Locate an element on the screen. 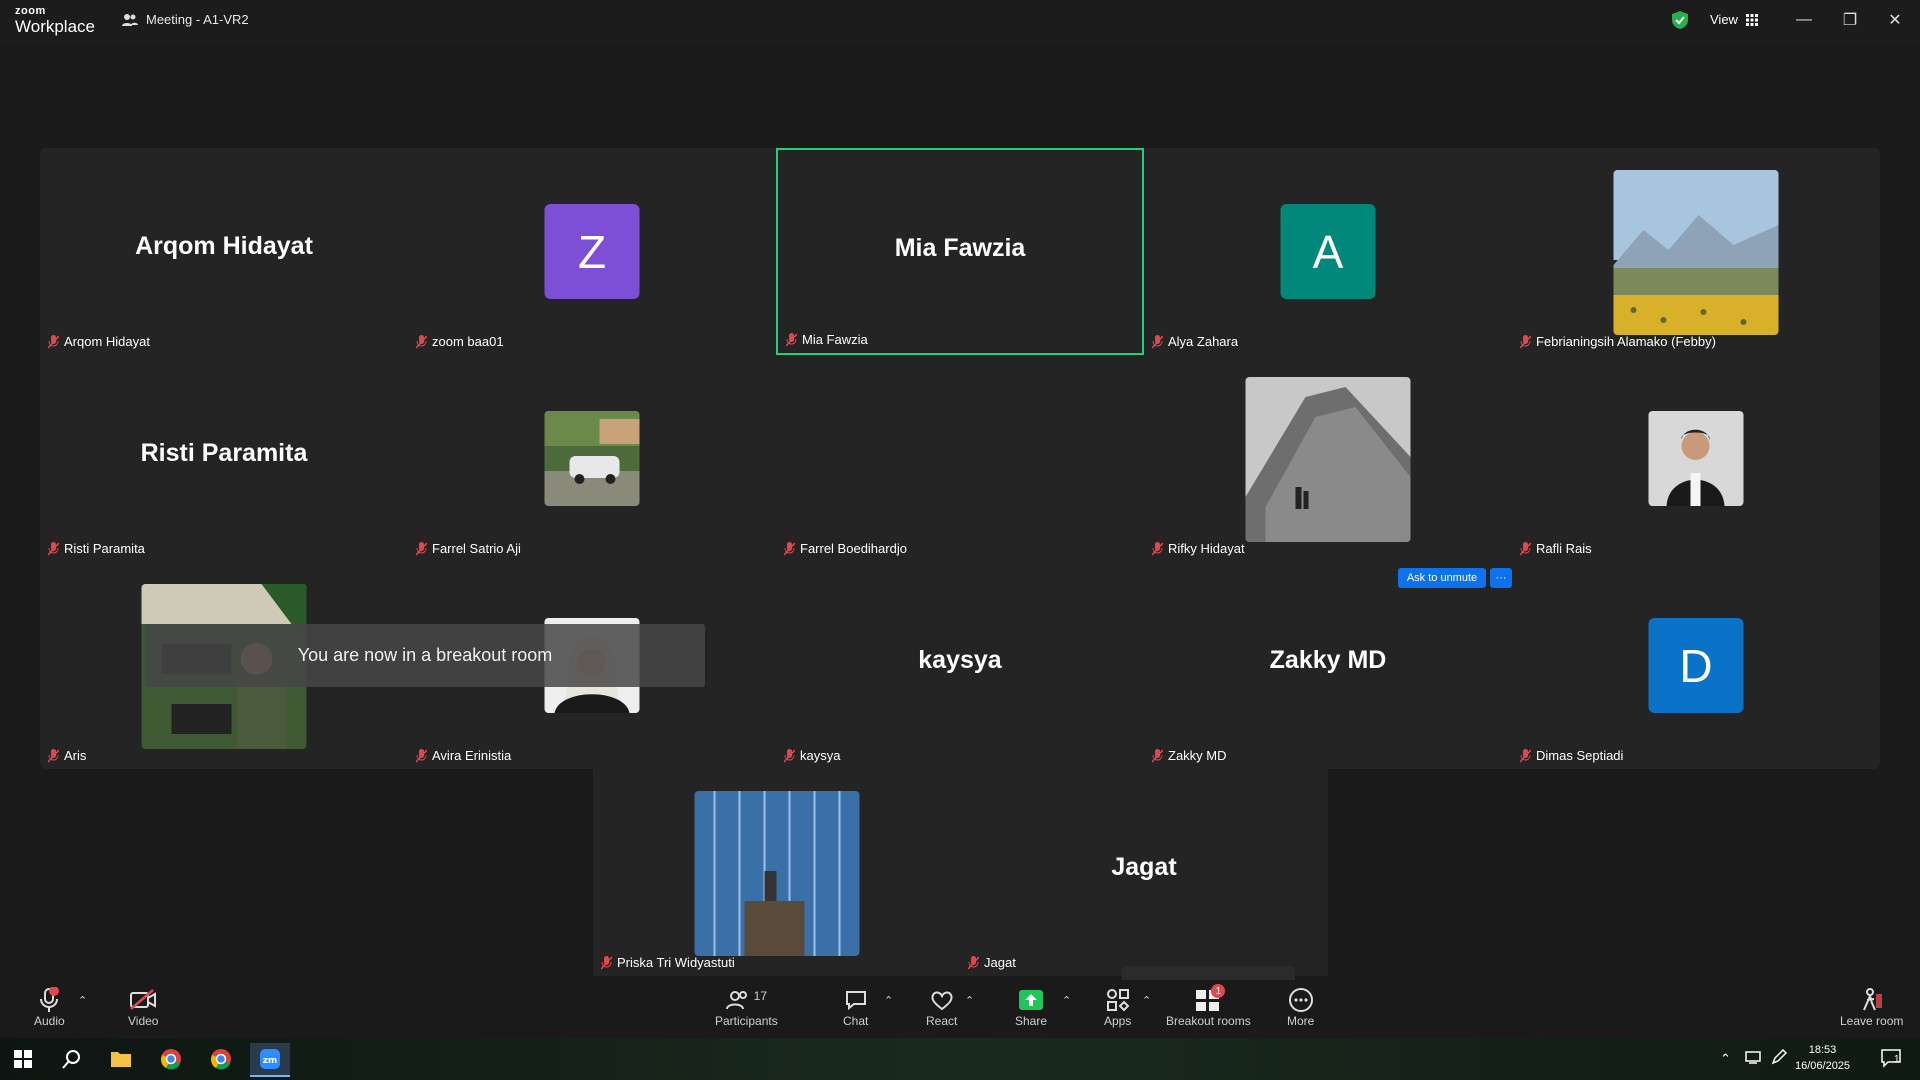 The width and height of the screenshot is (1920, 1080). meeting-info: Meeting - A1-VR2 is located at coordinates (185, 19).